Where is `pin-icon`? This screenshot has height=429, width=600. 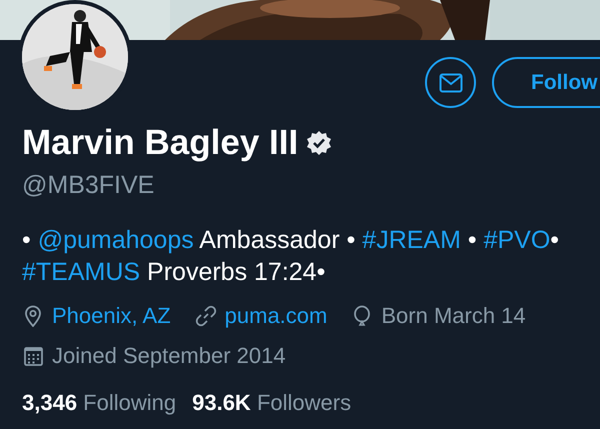
pin-icon is located at coordinates (33, 316).